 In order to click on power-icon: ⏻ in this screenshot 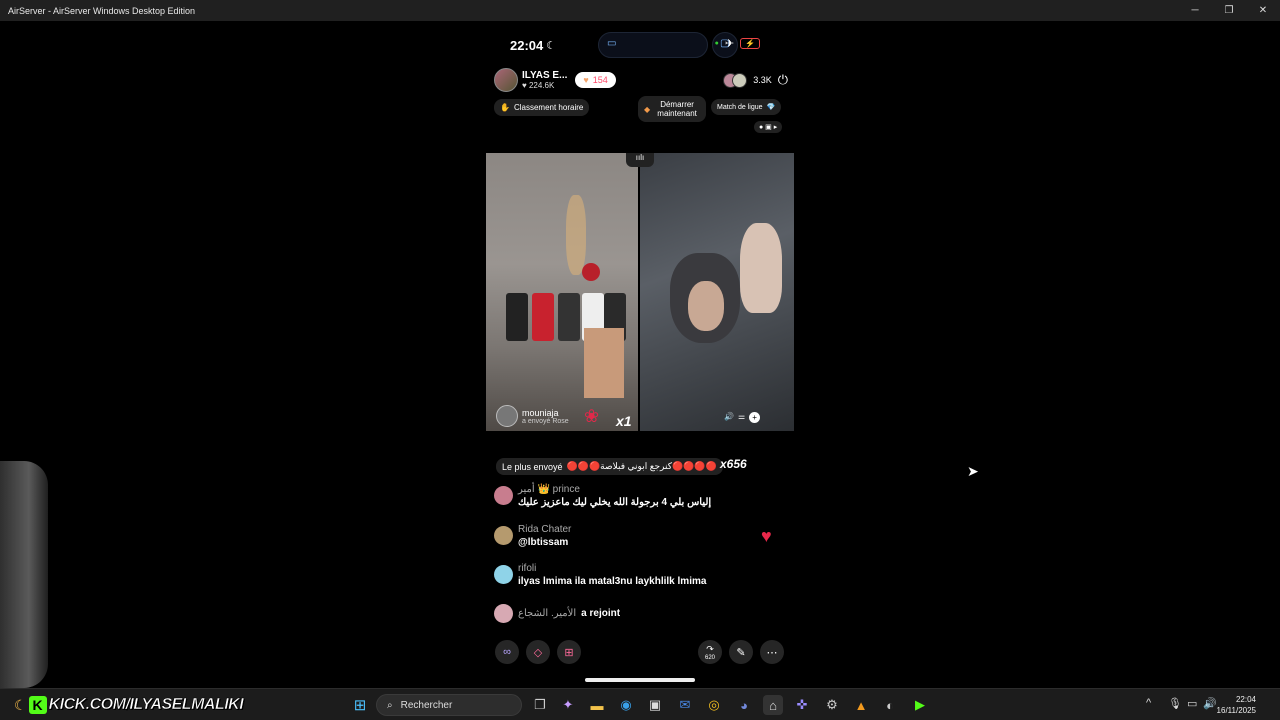, I will do `click(783, 80)`.